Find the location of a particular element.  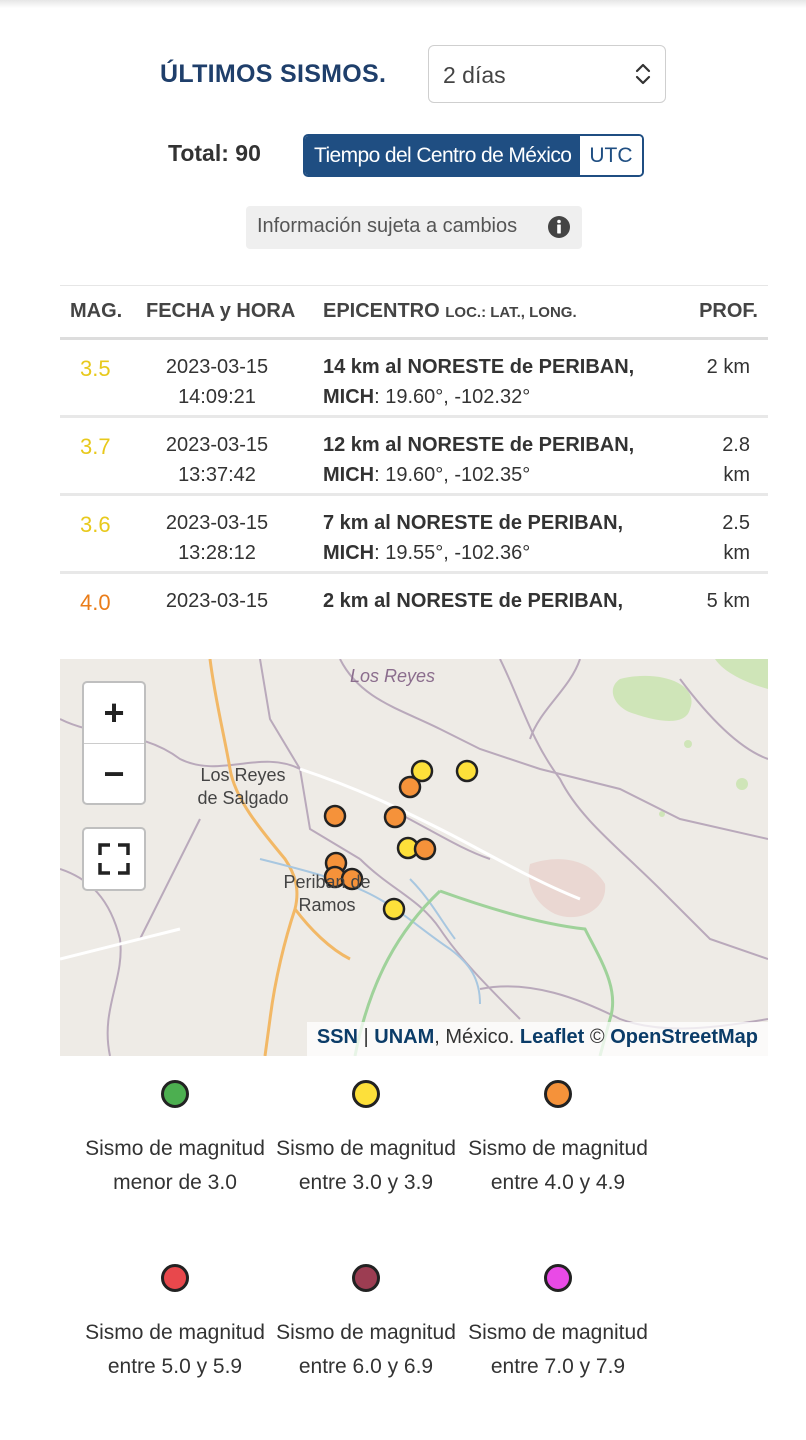

info-notice-text: Información sujeta a cambios is located at coordinates (387, 226).